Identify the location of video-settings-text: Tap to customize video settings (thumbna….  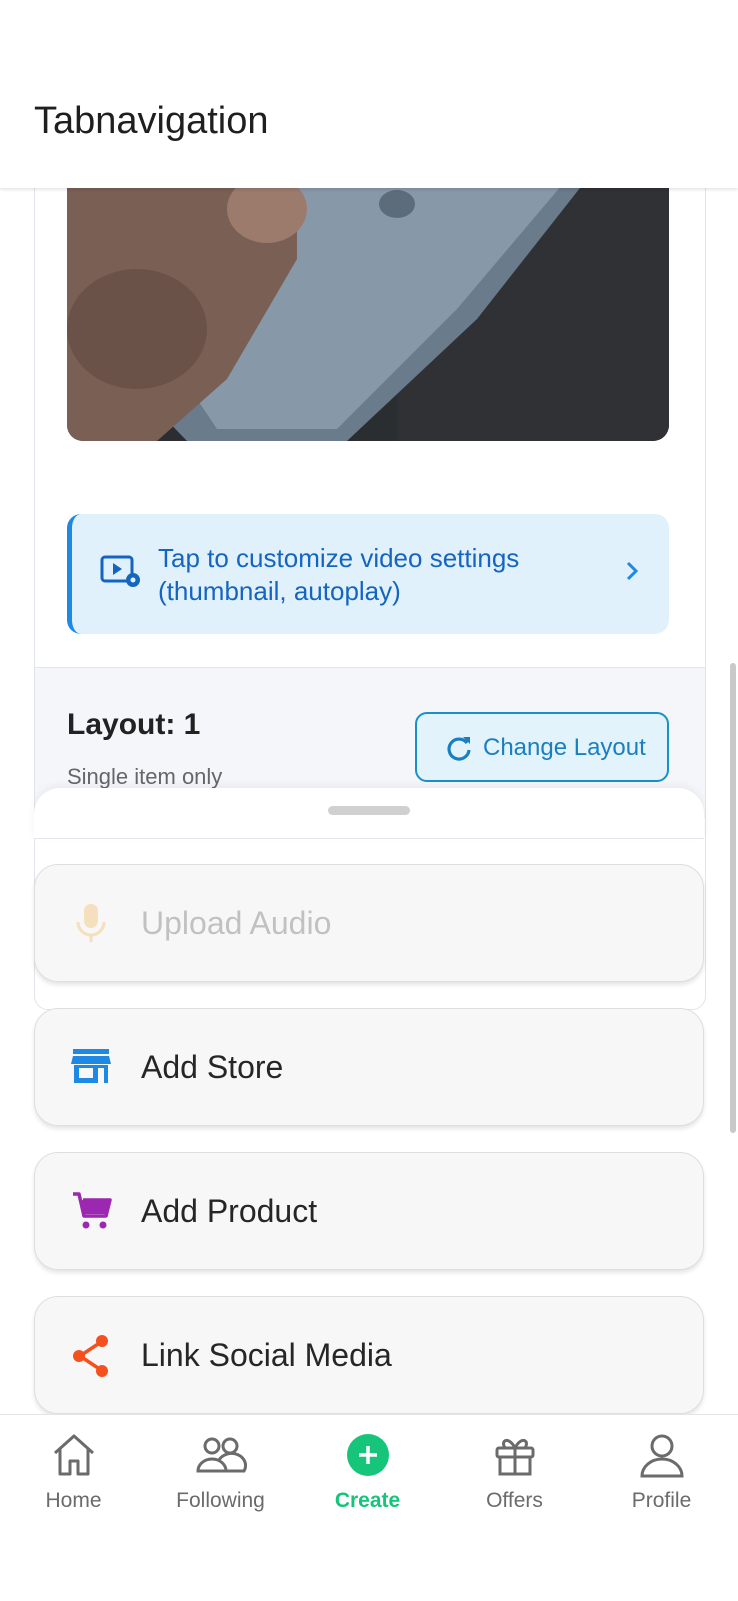
(339, 574).